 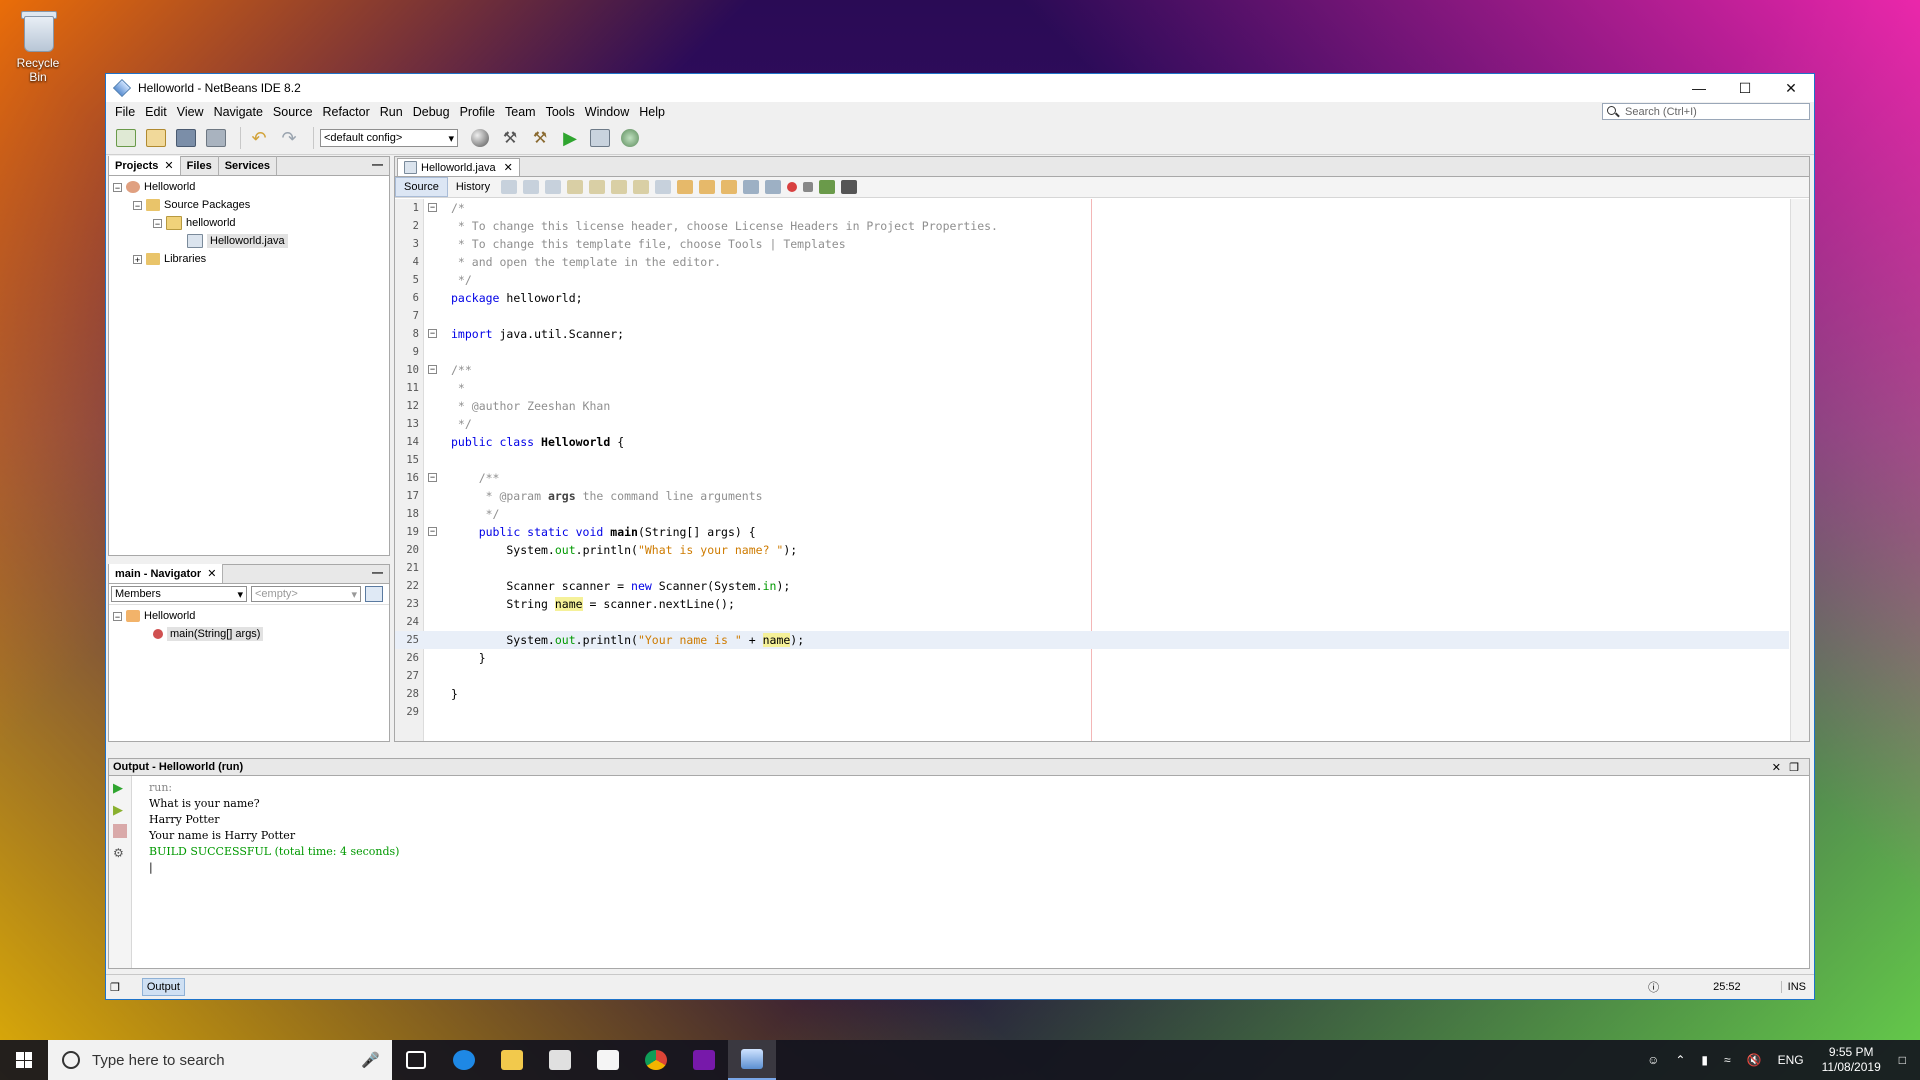 I want to click on stop-macro-icon, so click(x=808, y=187).